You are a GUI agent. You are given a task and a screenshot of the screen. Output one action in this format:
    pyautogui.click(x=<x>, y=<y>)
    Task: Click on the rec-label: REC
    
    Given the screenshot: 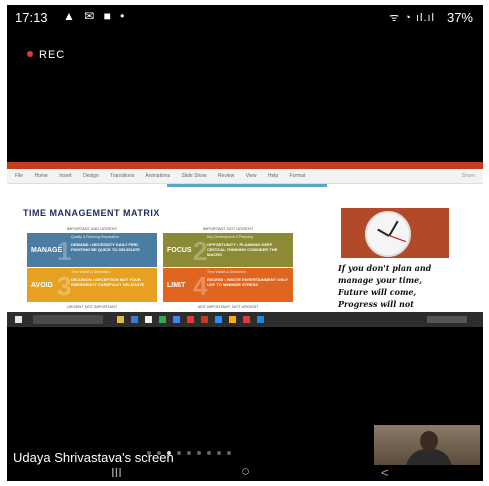 What is the action you would take?
    pyautogui.click(x=52, y=55)
    